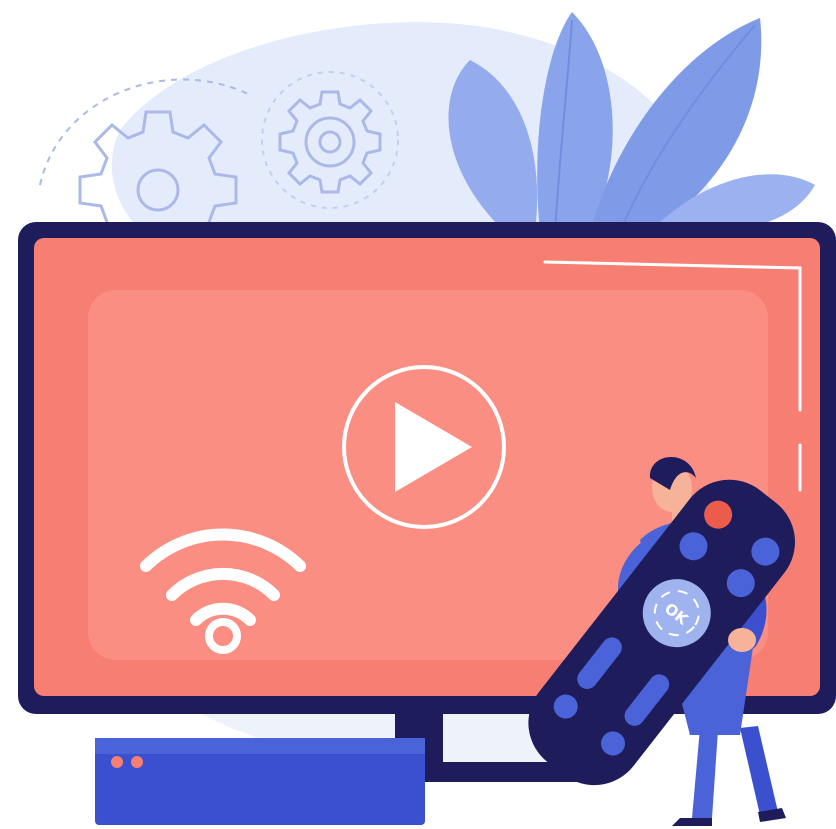 This screenshot has width=836, height=829. Describe the element at coordinates (742, 640) in the screenshot. I see `hand` at that location.